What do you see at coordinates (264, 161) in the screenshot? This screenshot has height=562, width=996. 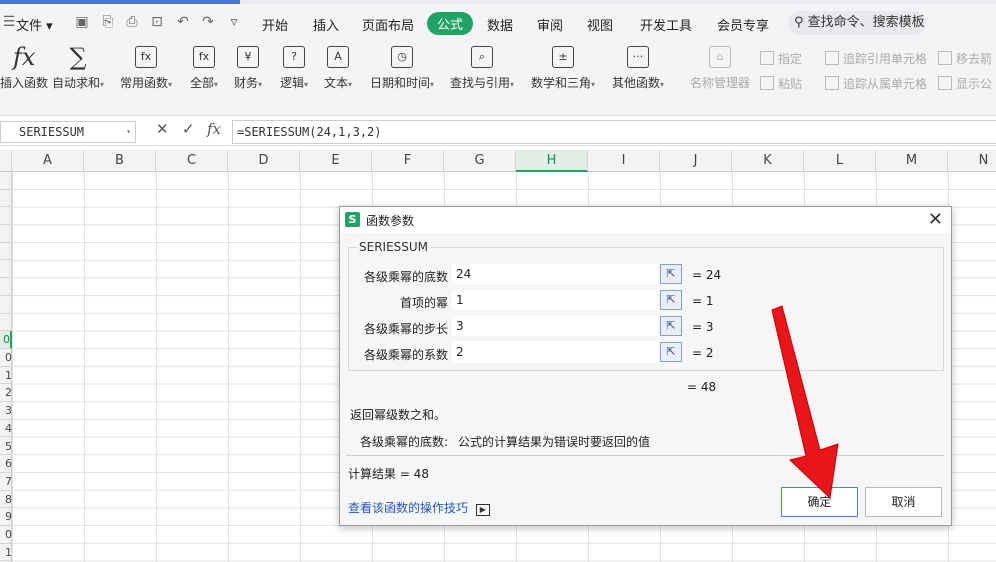 I see `column-header-d: D` at bounding box center [264, 161].